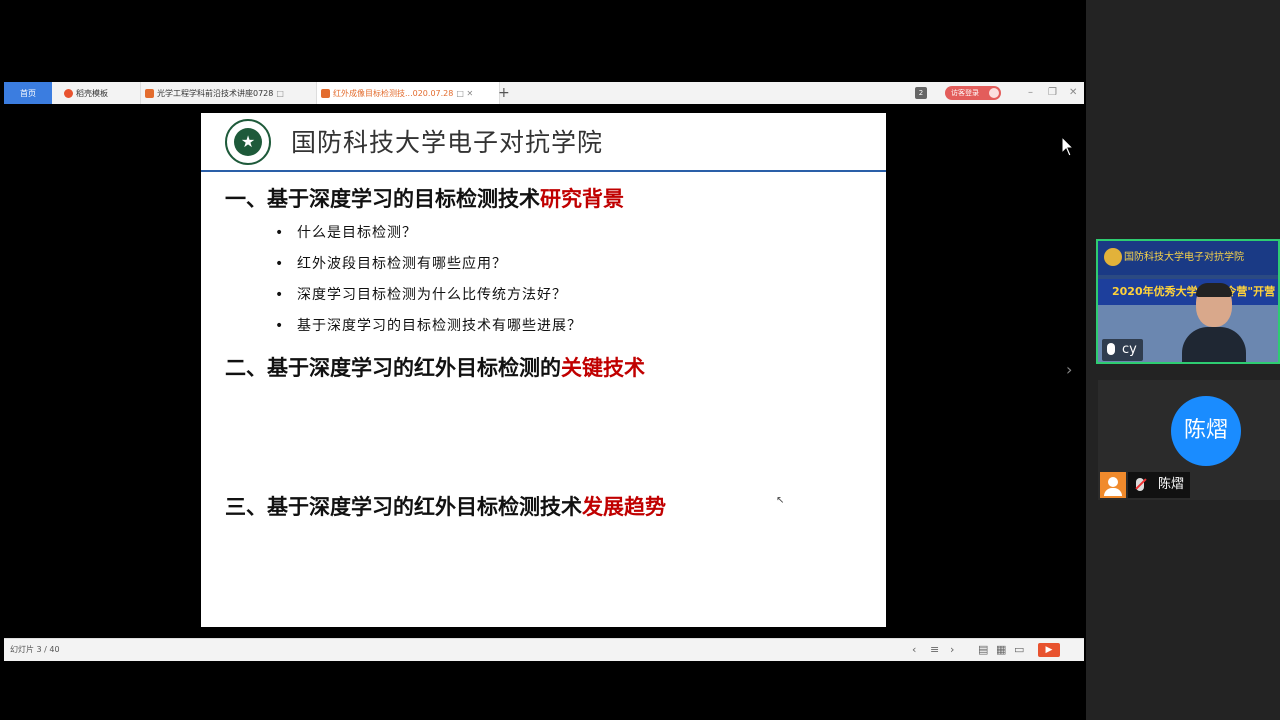 Image resolution: width=1280 pixels, height=720 pixels. Describe the element at coordinates (965, 93) in the screenshot. I see `login-label: 访客登录` at that location.